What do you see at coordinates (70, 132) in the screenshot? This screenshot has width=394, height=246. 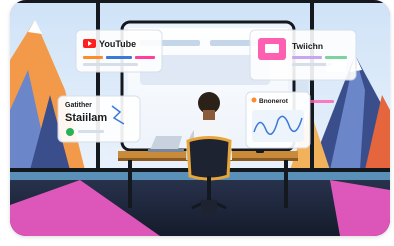 I see `live-dot-icon` at bounding box center [70, 132].